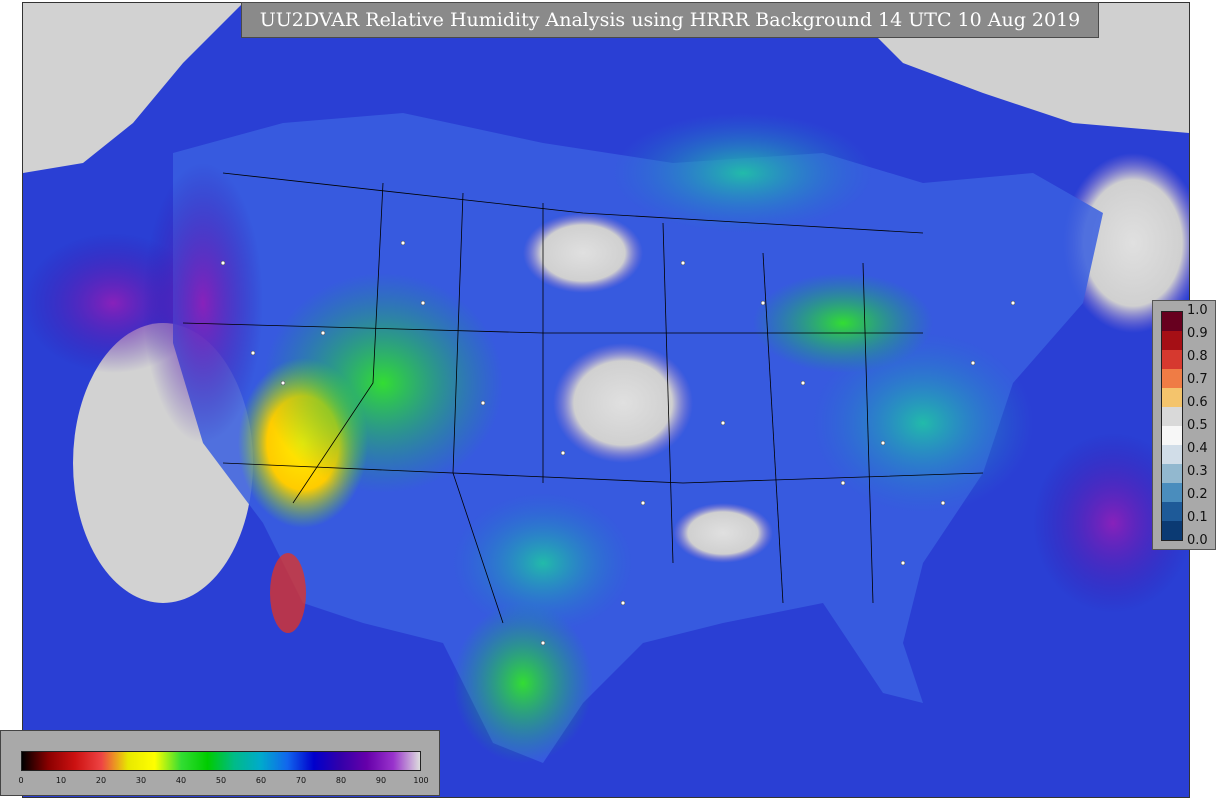 This screenshot has height=801, width=1216. What do you see at coordinates (1197, 425) in the screenshot?
I see `legend-label: 0.5` at bounding box center [1197, 425].